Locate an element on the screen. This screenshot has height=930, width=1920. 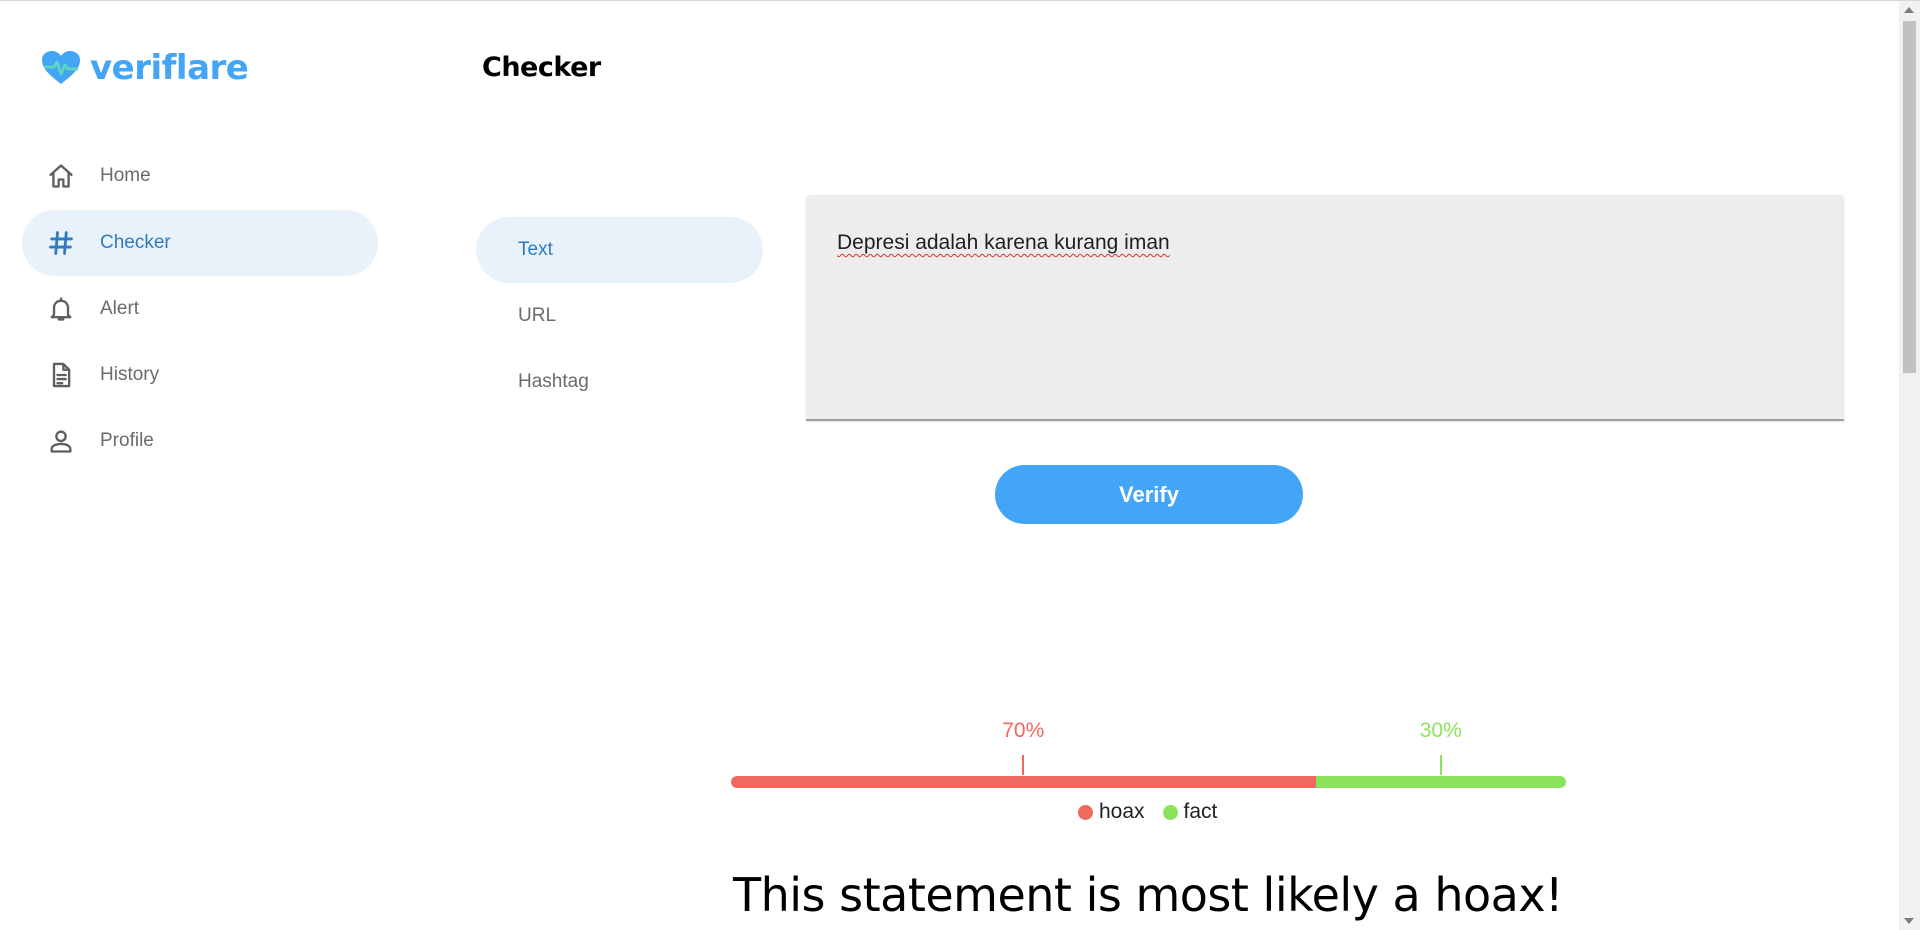
tab-text: Text is located at coordinates (619, 250).